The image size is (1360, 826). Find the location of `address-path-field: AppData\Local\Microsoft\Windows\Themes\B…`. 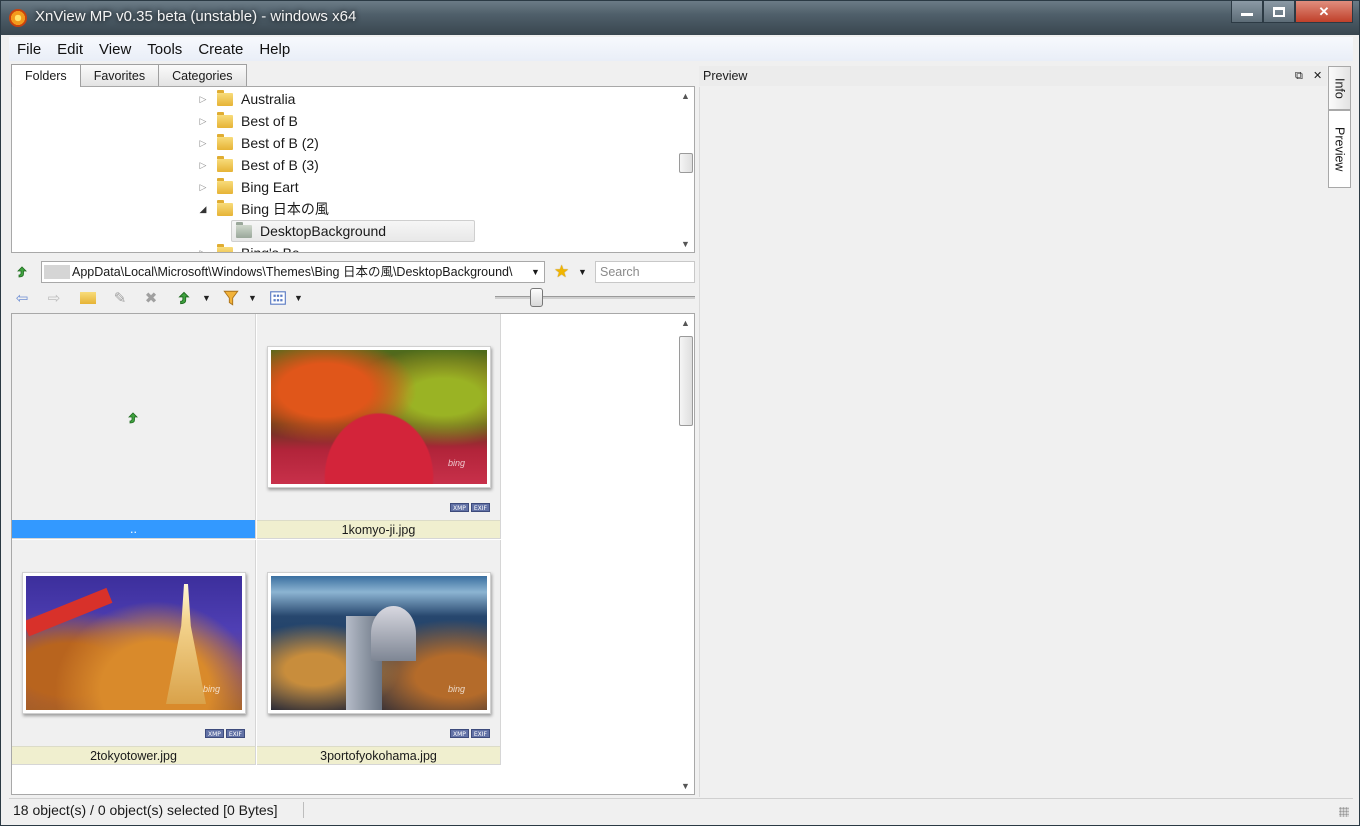

address-path-field: AppData\Local\Microsoft\Windows\Themes\B… is located at coordinates (293, 272).